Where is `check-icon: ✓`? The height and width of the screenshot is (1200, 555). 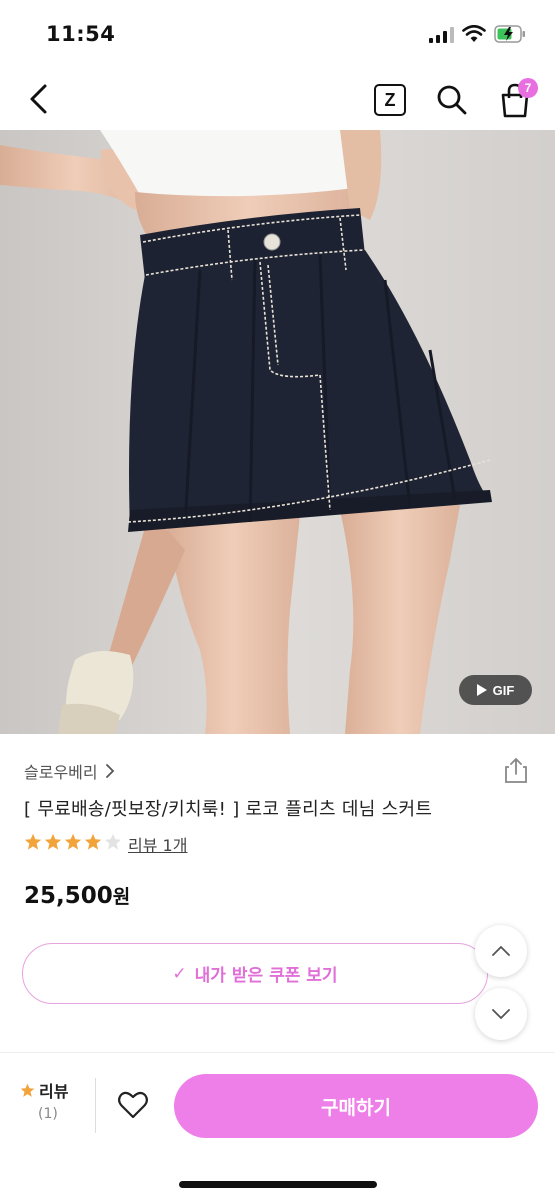 check-icon: ✓ is located at coordinates (179, 973).